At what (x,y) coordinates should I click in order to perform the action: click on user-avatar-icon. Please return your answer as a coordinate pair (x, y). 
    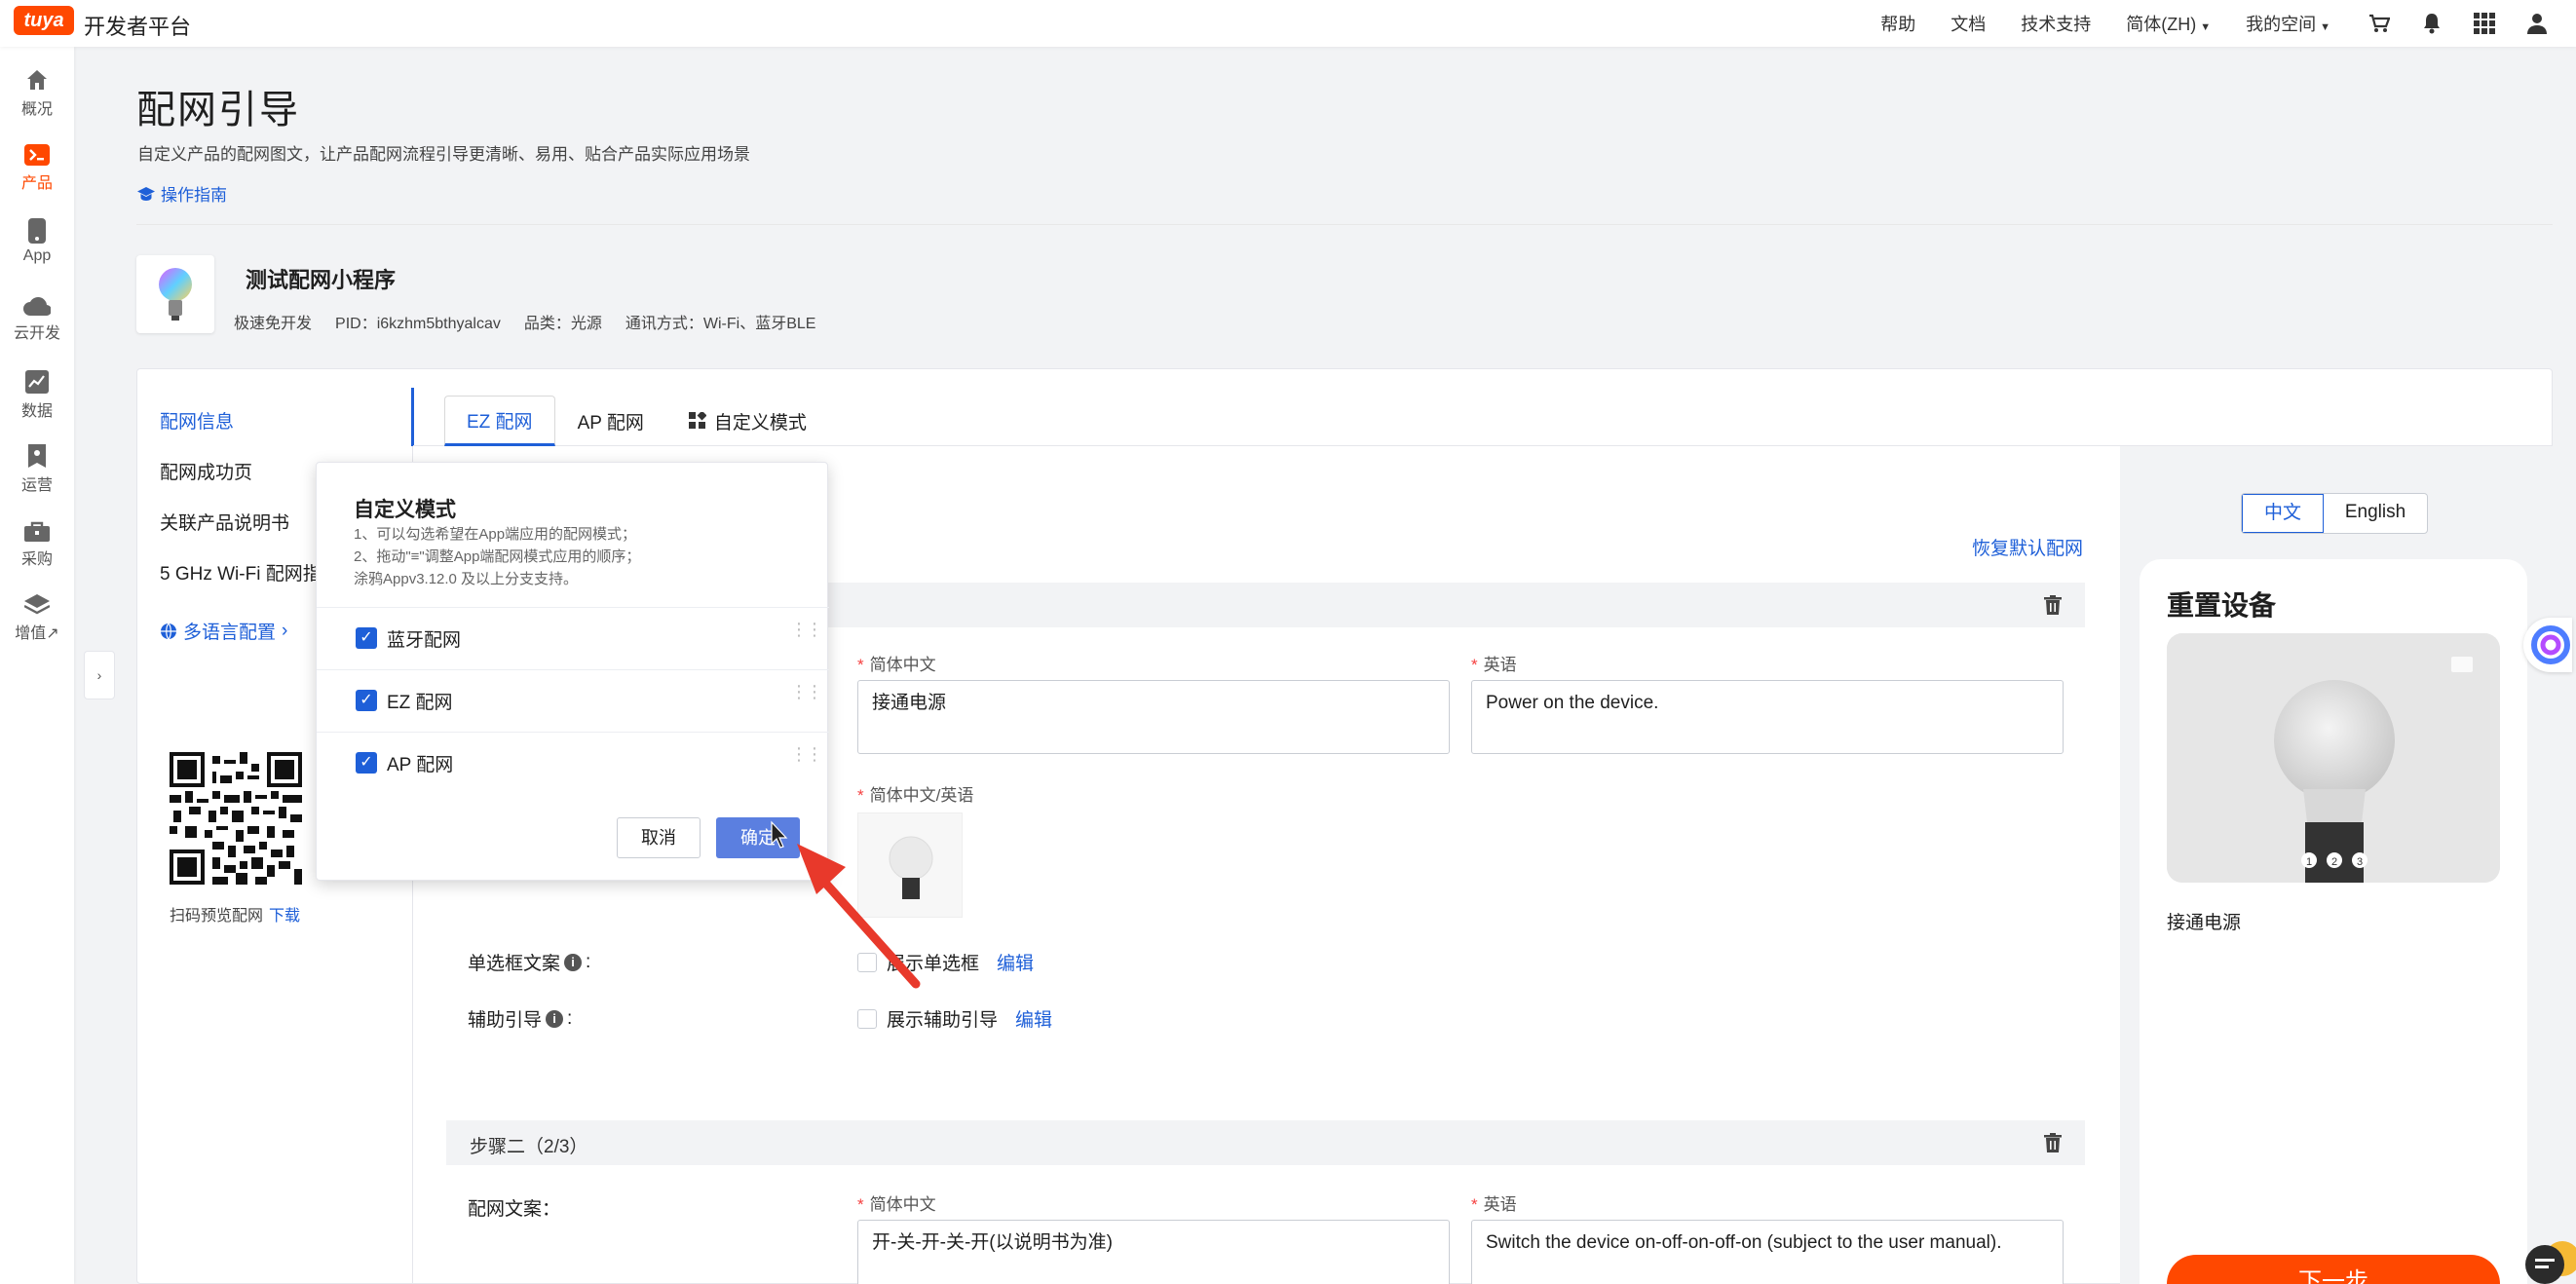
    Looking at the image, I should click on (2537, 23).